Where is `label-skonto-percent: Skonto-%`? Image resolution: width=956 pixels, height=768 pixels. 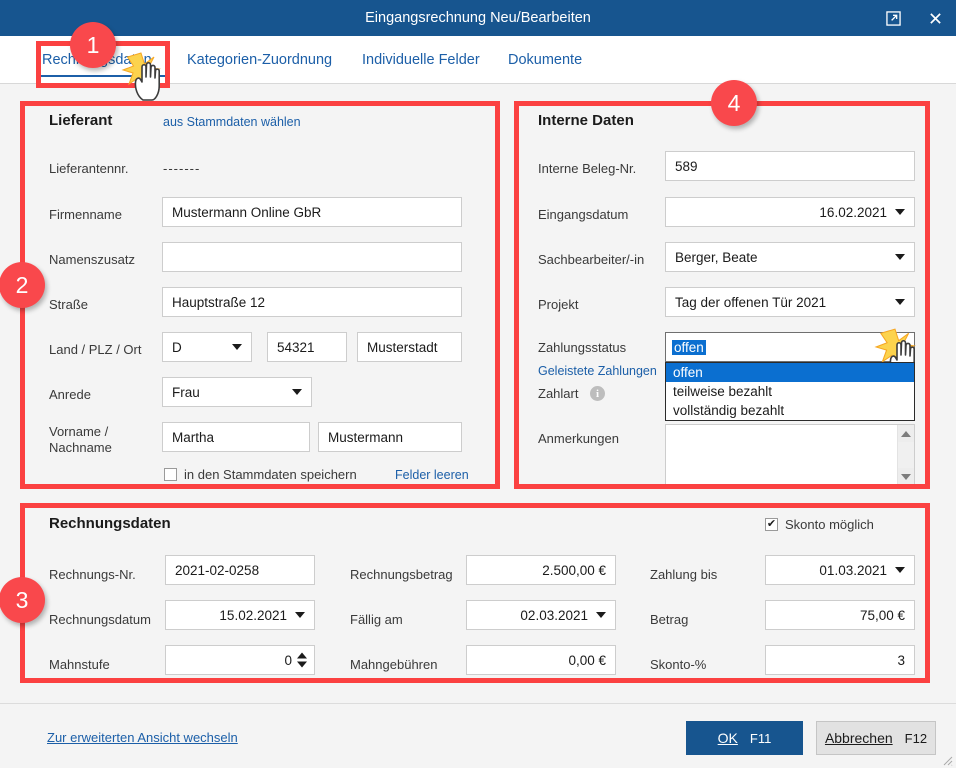 label-skonto-percent: Skonto-% is located at coordinates (678, 664).